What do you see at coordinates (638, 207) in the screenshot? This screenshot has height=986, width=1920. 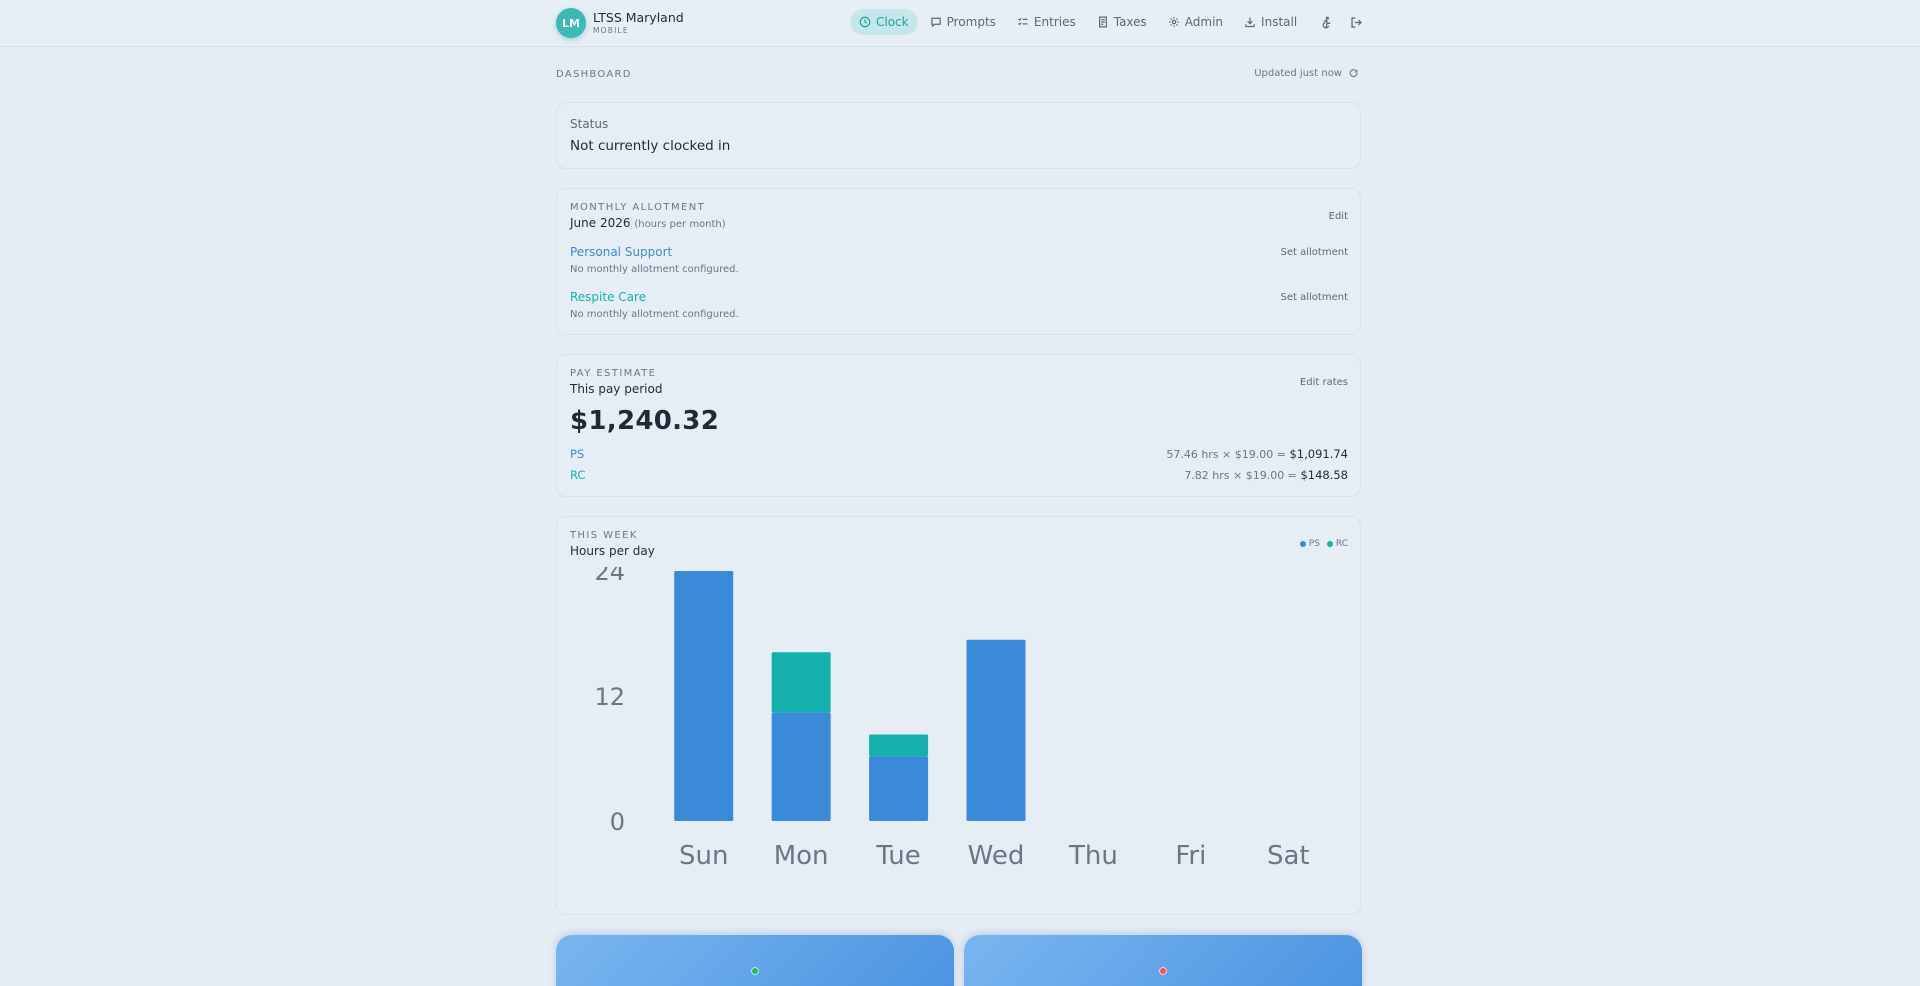 I see `allotment-kicker: MONTHLY ALLOTMENT` at bounding box center [638, 207].